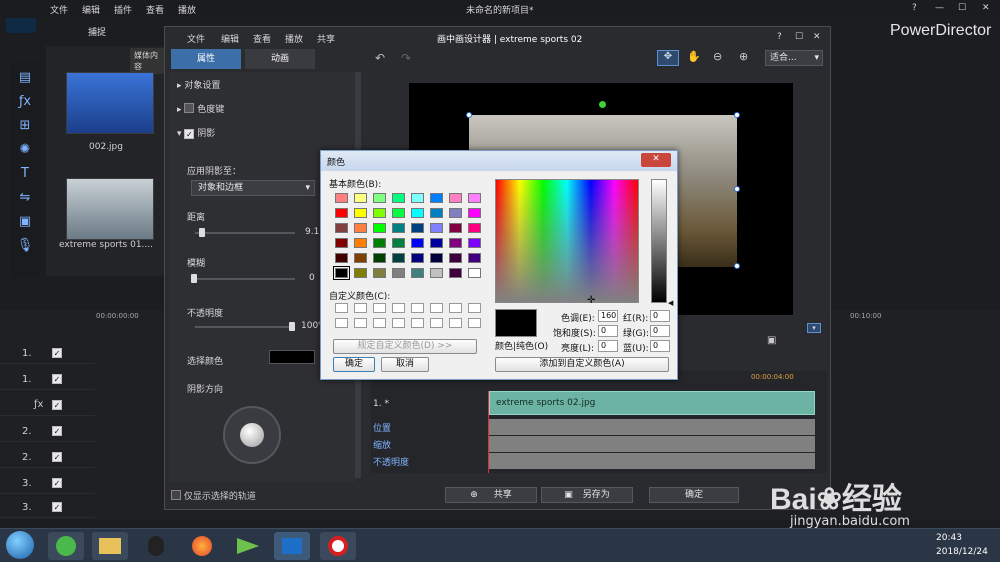 Image resolution: width=1000 pixels, height=562 pixels. What do you see at coordinates (326, 38) in the screenshot?
I see `pip-menu-share: 共享` at bounding box center [326, 38].